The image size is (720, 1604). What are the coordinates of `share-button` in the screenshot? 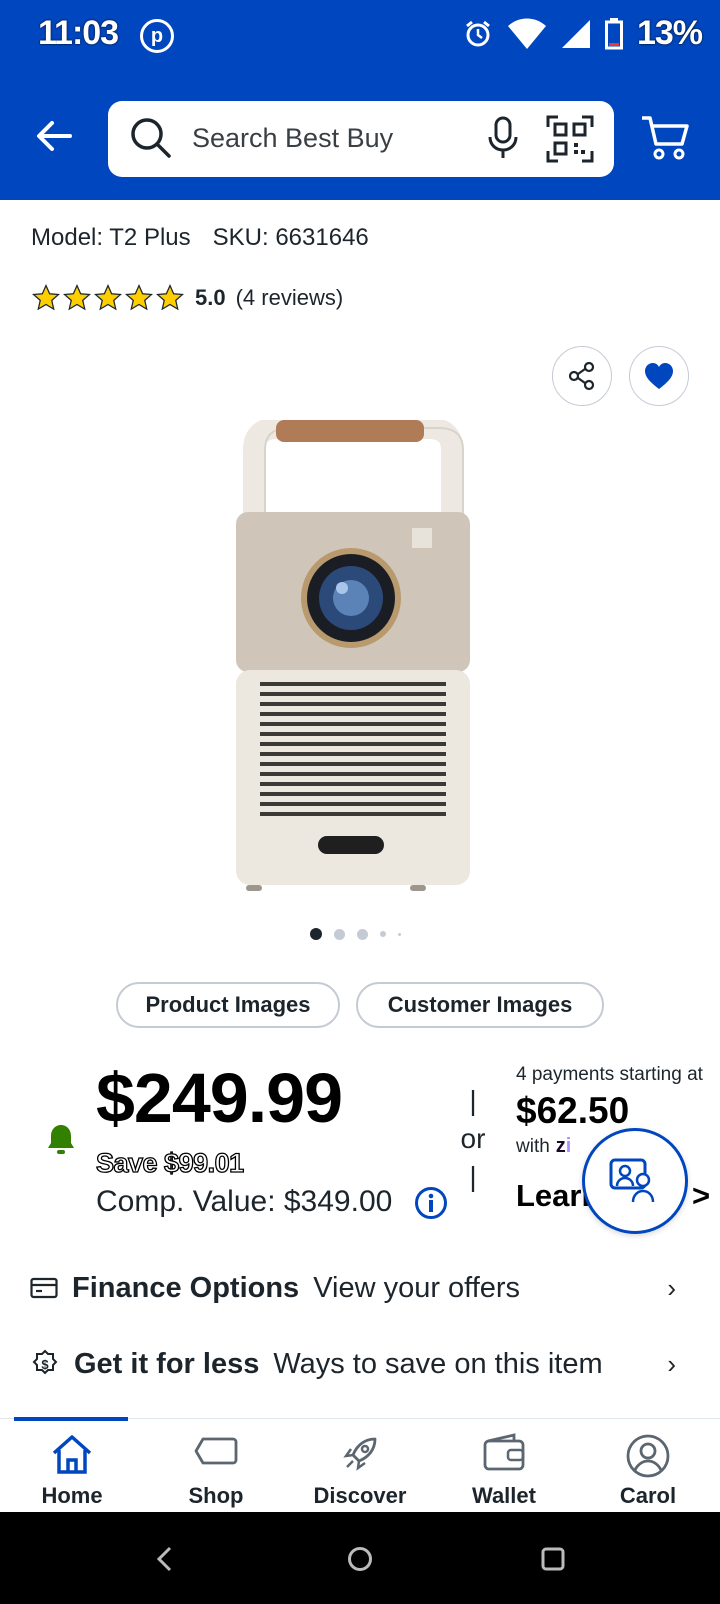 It's located at (582, 376).